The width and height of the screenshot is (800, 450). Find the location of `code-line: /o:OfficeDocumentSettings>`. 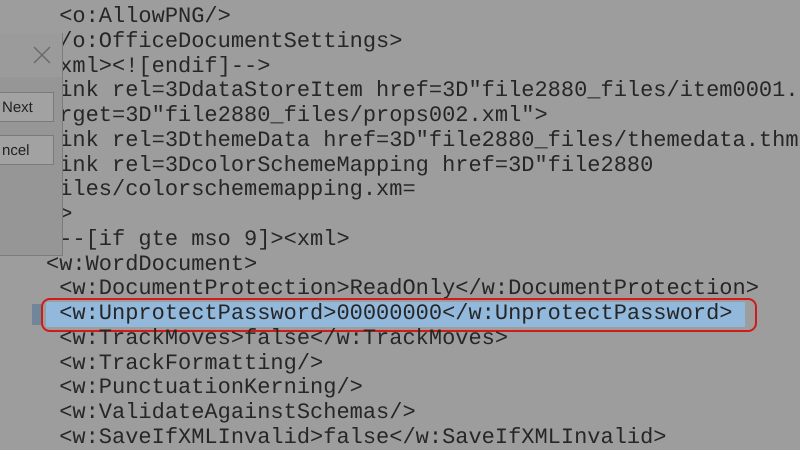

code-line: /o:OfficeDocumentSettings> is located at coordinates (230, 42).